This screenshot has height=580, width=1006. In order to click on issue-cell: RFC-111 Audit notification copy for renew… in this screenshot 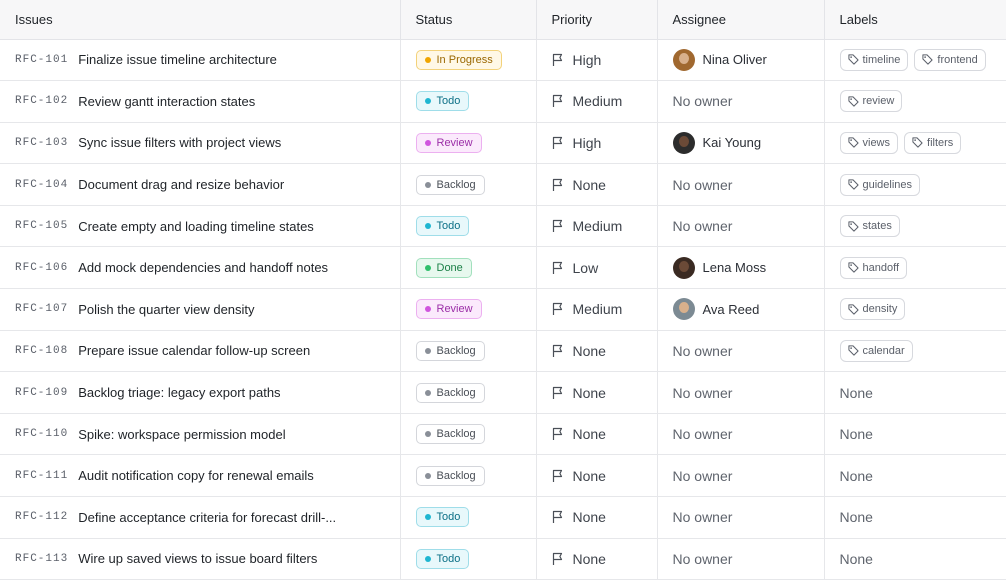, I will do `click(200, 476)`.